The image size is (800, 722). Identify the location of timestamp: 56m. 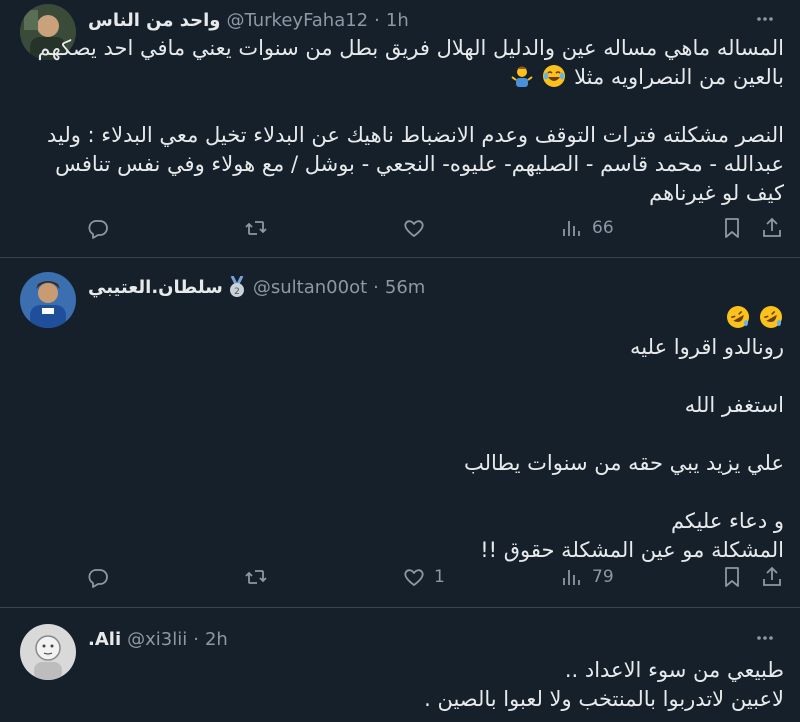
(405, 287).